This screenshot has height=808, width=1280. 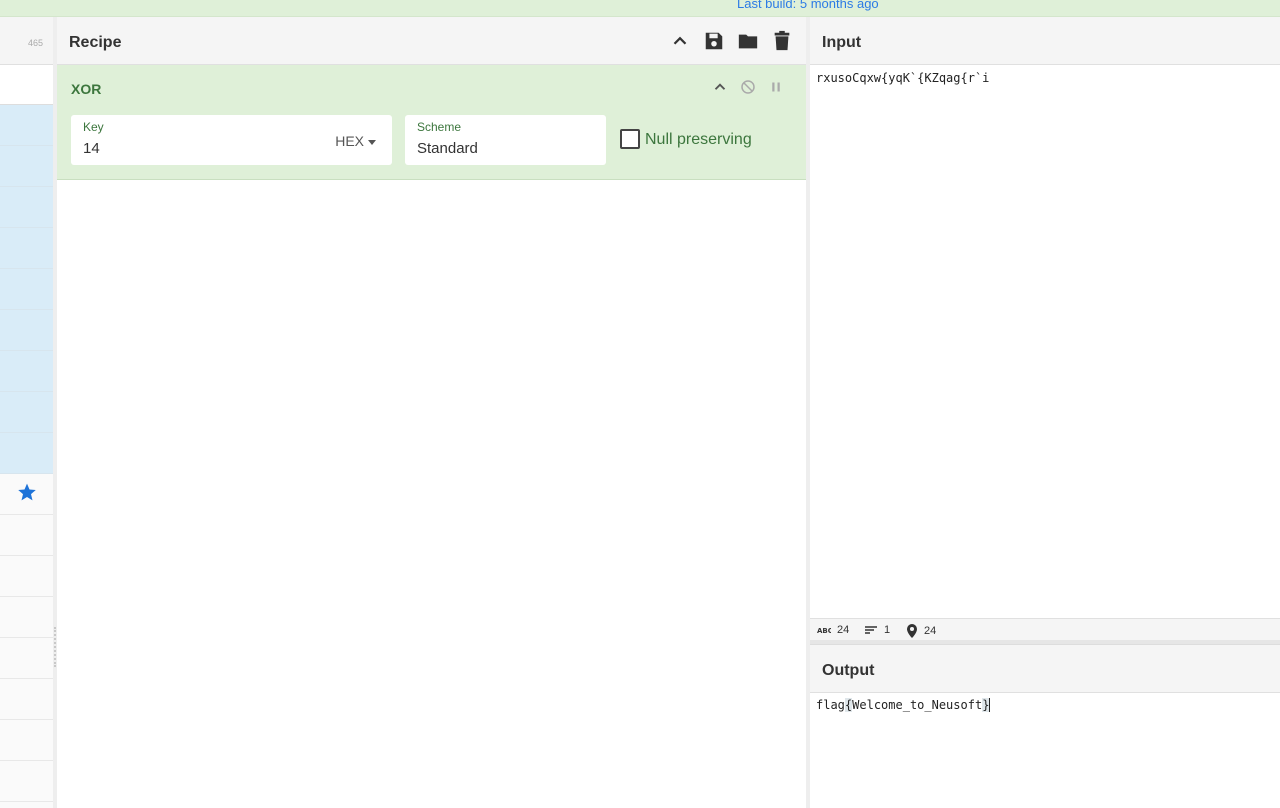 What do you see at coordinates (35, 43) in the screenshot?
I see `operations-count: 465` at bounding box center [35, 43].